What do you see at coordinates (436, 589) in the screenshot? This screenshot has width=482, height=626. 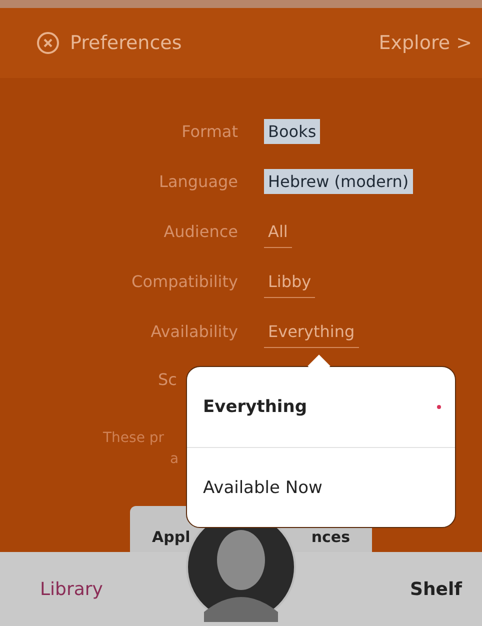 I see `nav-tab: Shelf` at bounding box center [436, 589].